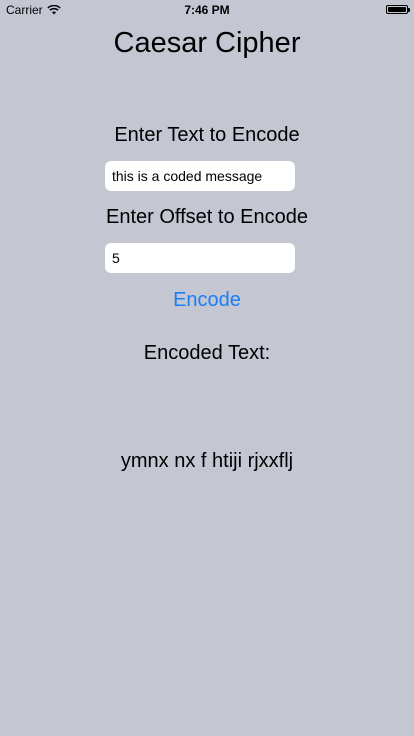 The image size is (414, 736). What do you see at coordinates (207, 135) in the screenshot?
I see `text-input-label: Enter Text to Encode` at bounding box center [207, 135].